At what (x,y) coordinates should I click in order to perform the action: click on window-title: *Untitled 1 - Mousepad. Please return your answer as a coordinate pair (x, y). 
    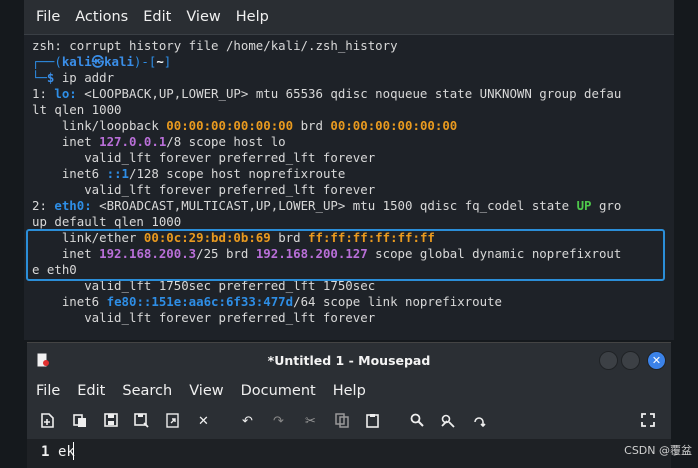
    Looking at the image, I should click on (349, 360).